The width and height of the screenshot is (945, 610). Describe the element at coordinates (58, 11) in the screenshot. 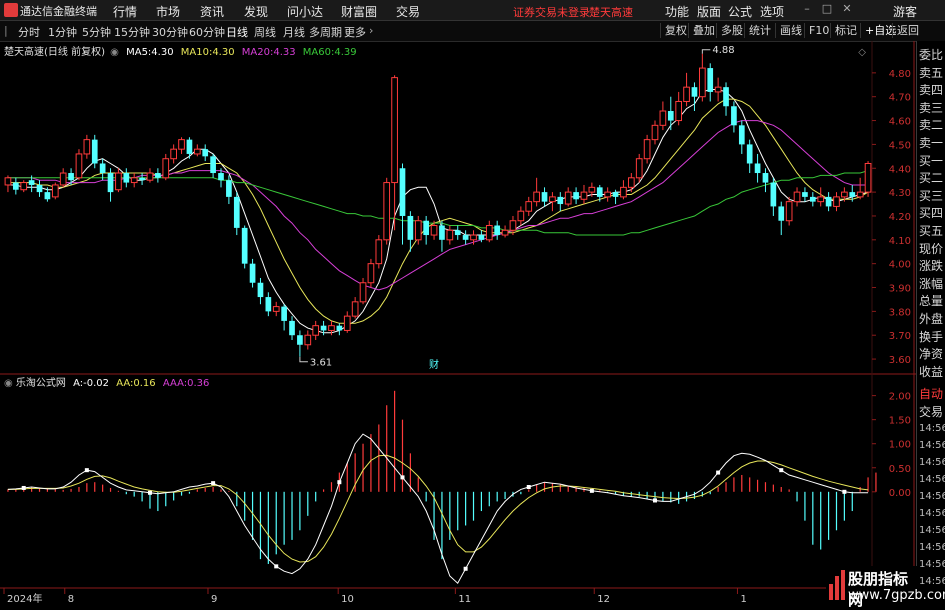

I see `app-name: 通达信金融终端` at that location.